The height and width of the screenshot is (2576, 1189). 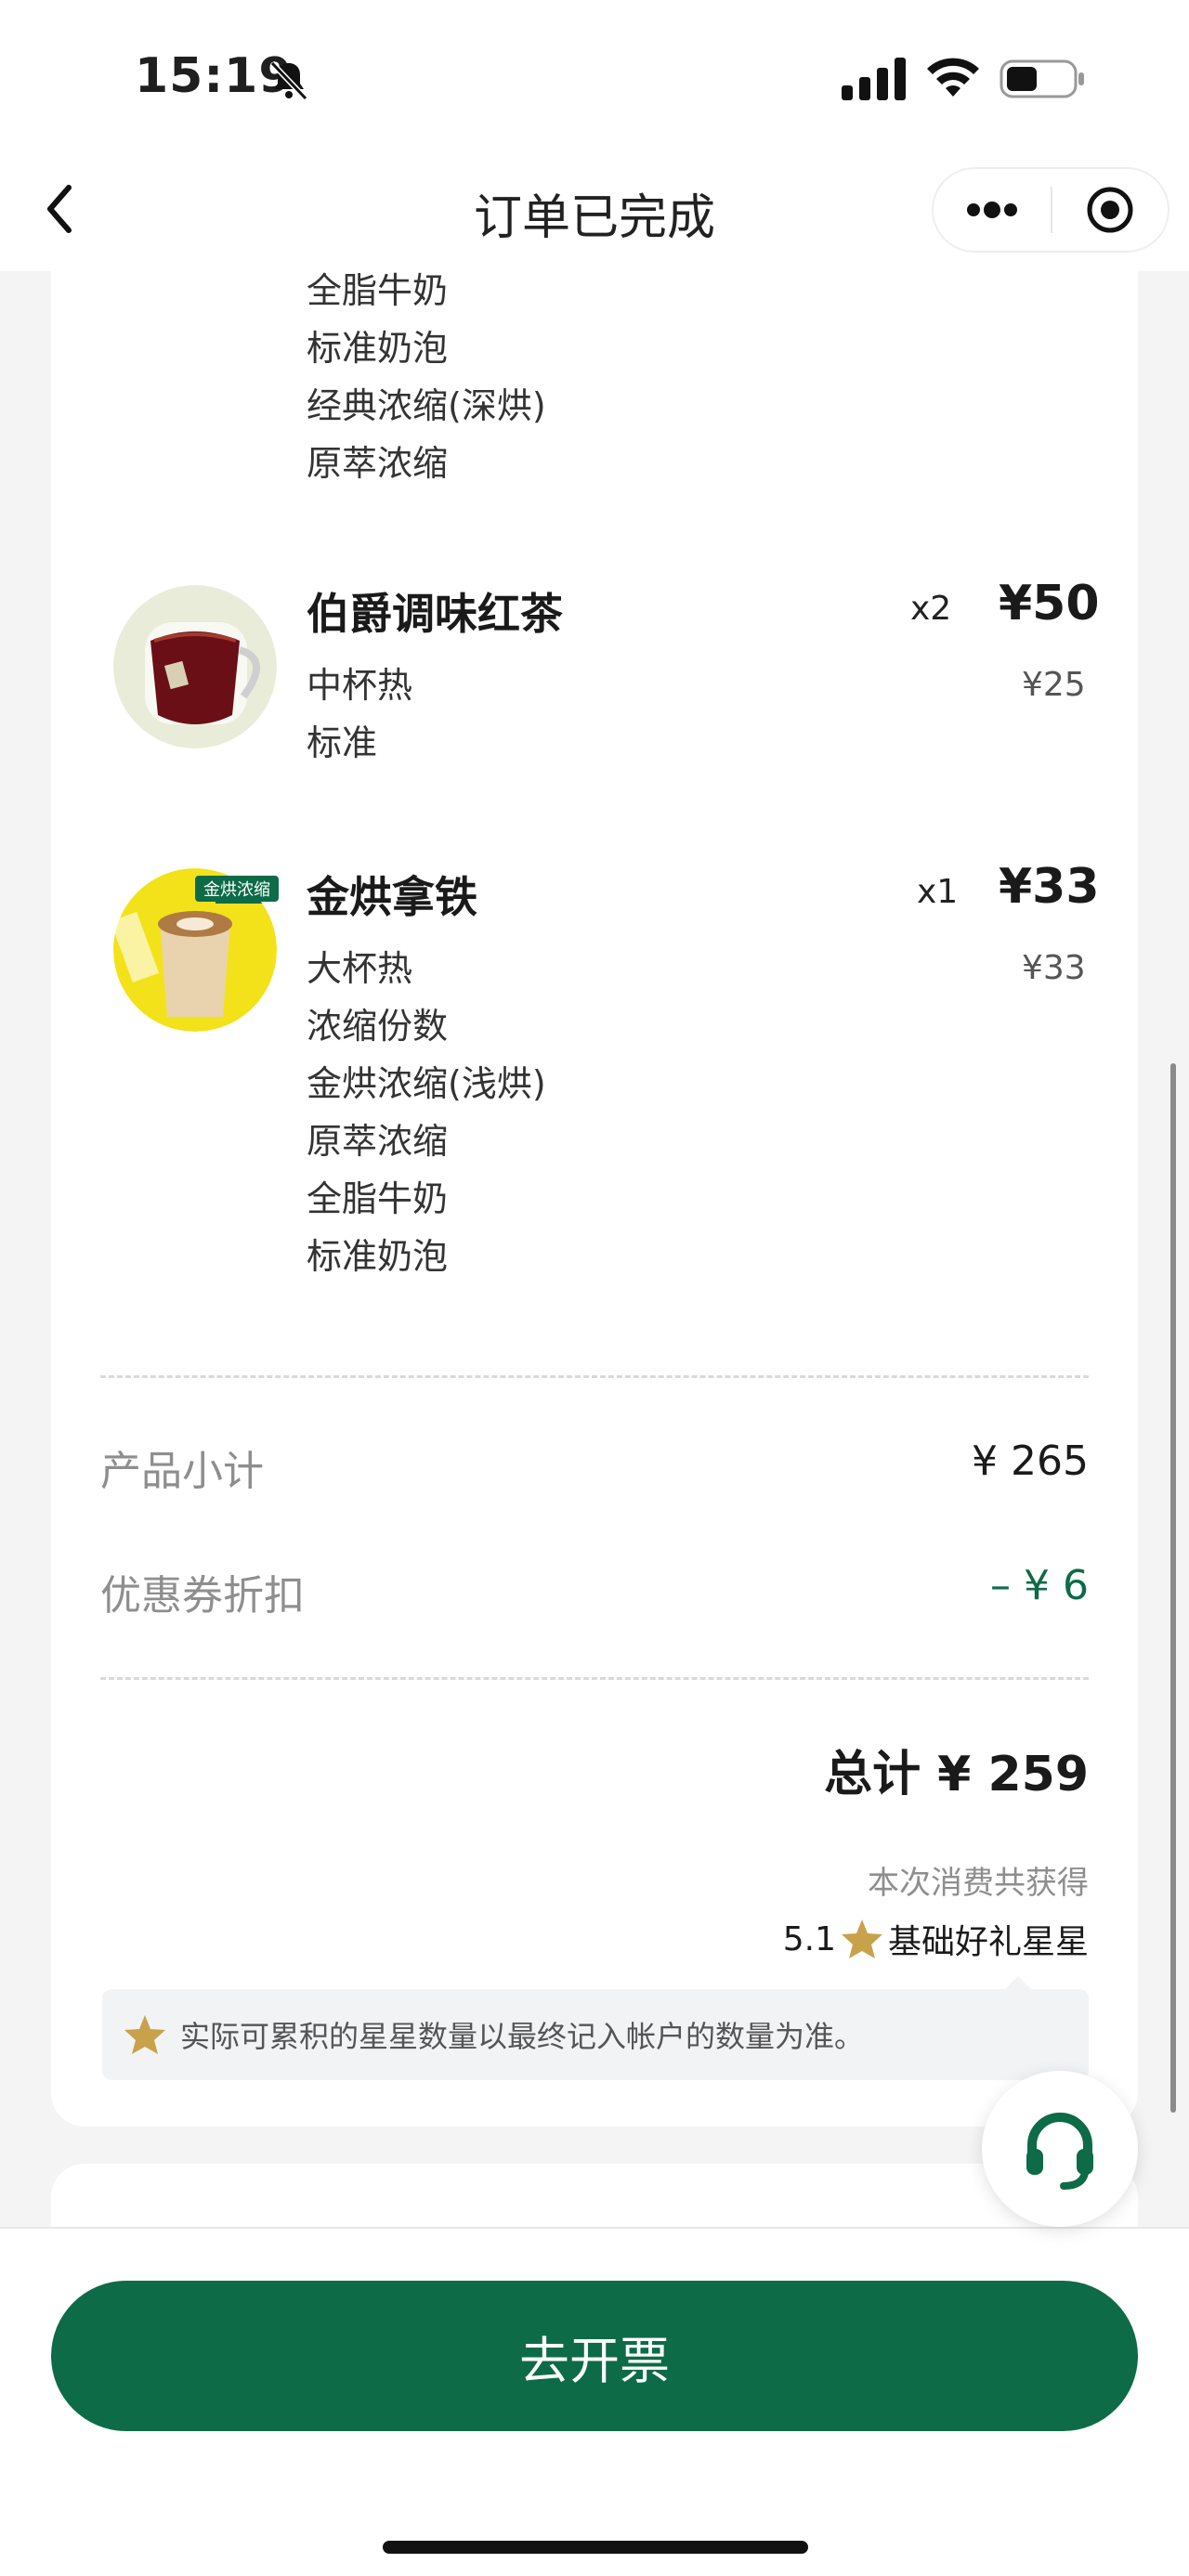 I want to click on home-indicator, so click(x=595, y=2547).